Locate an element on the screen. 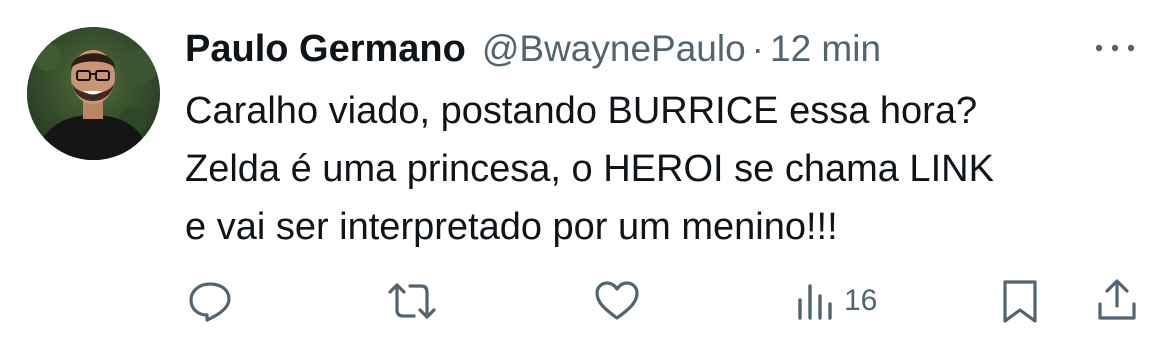 This screenshot has width=1170, height=363. display-name: Paulo Germano is located at coordinates (325, 49).